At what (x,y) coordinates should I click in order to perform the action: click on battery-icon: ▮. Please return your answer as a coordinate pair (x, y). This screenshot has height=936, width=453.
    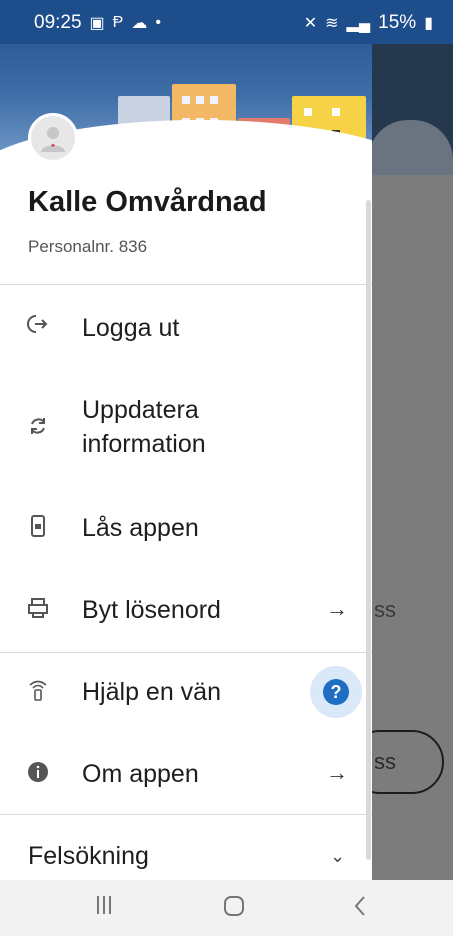
    Looking at the image, I should click on (428, 23).